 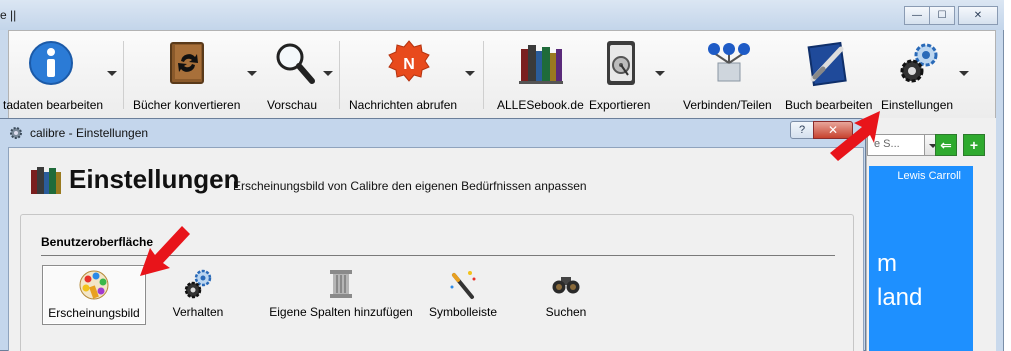 What do you see at coordinates (729, 63) in the screenshot?
I see `connect-share-icon` at bounding box center [729, 63].